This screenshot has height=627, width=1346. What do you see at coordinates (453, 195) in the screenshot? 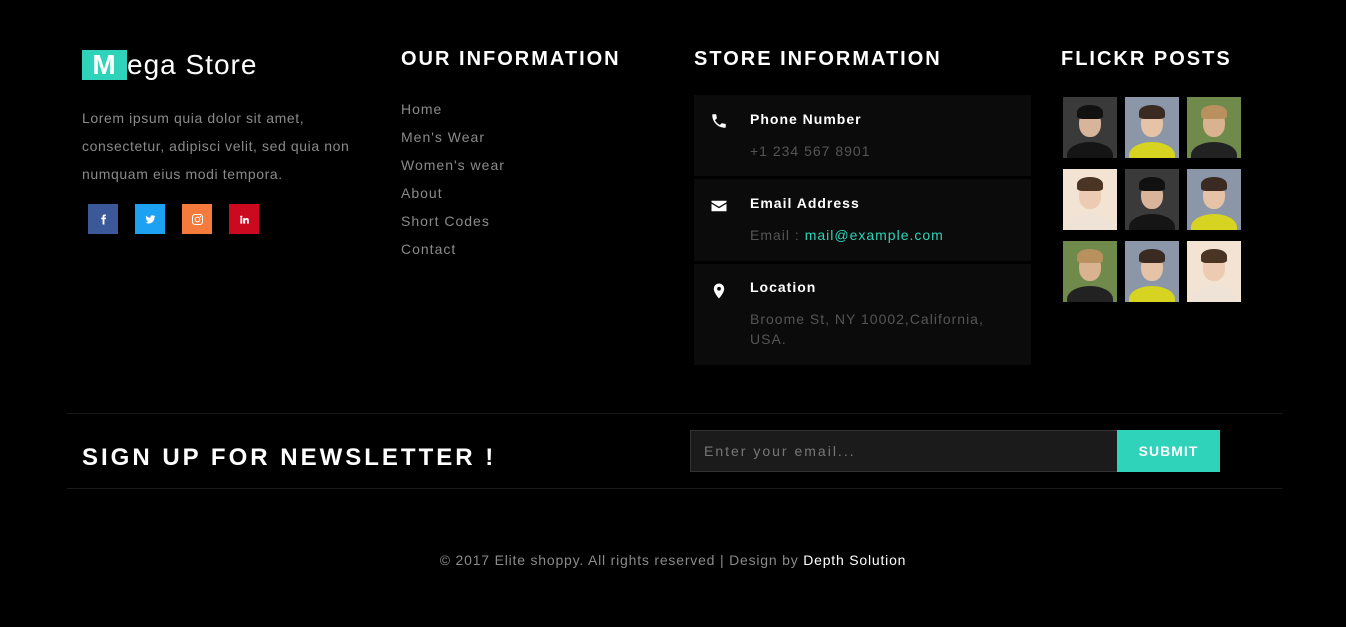
I see `link-about: About` at bounding box center [453, 195].